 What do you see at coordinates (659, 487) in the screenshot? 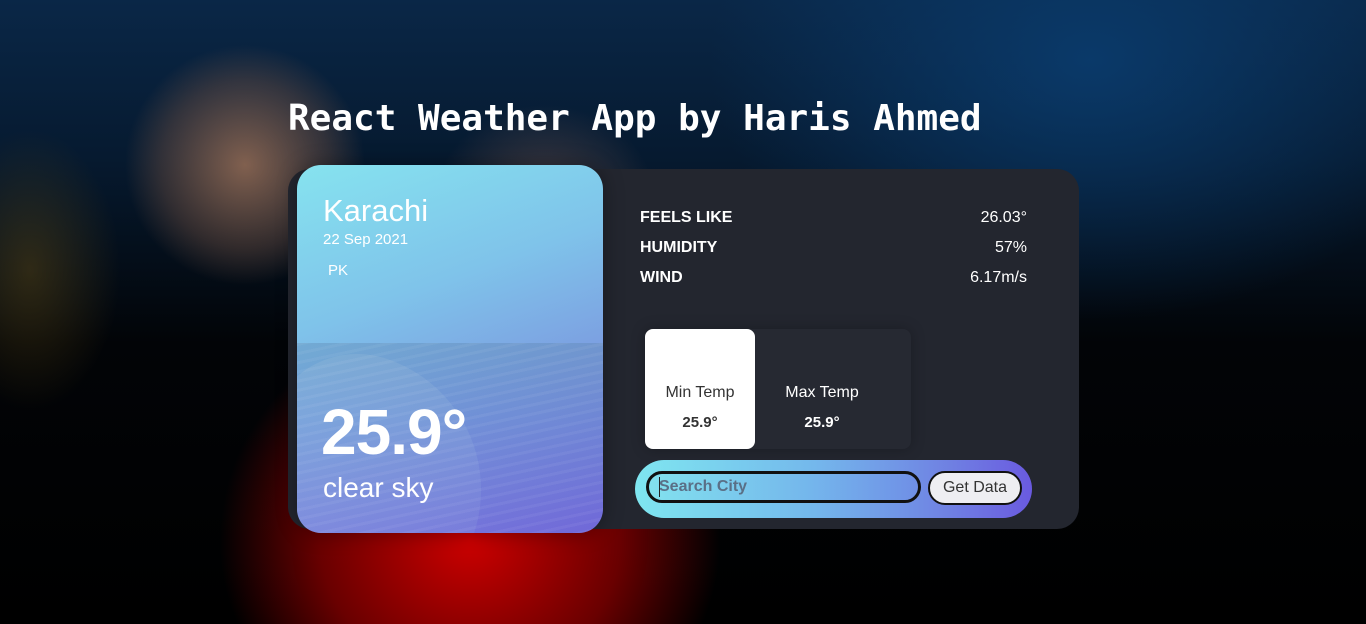
I see `text-caret` at bounding box center [659, 487].